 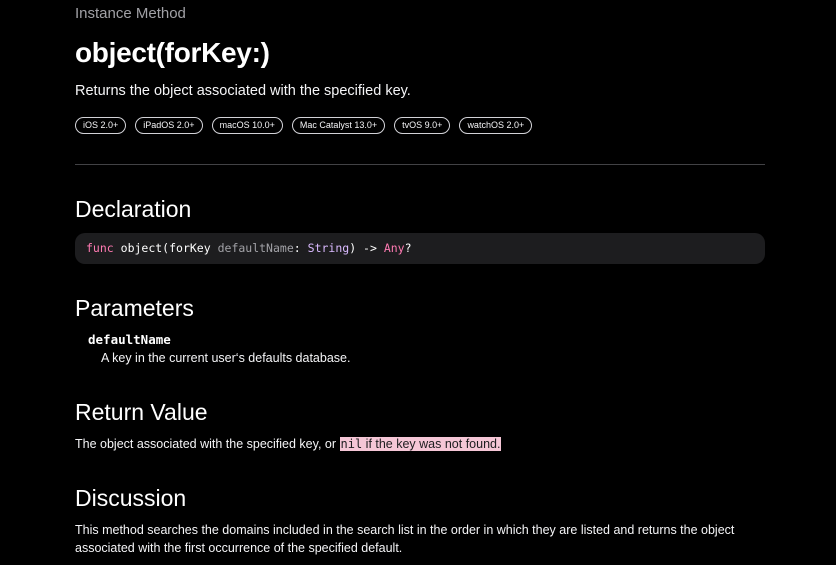 What do you see at coordinates (329, 248) in the screenshot?
I see `code-type-string: String` at bounding box center [329, 248].